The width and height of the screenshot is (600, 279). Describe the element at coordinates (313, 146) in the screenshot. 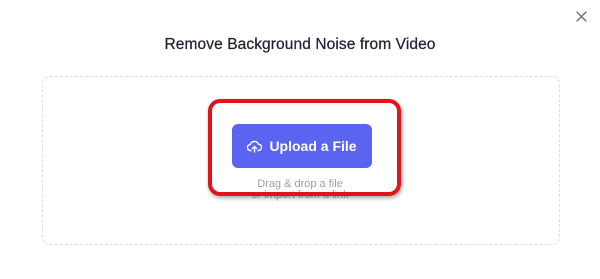

I see `upload-file-button-label: Upload a File` at that location.